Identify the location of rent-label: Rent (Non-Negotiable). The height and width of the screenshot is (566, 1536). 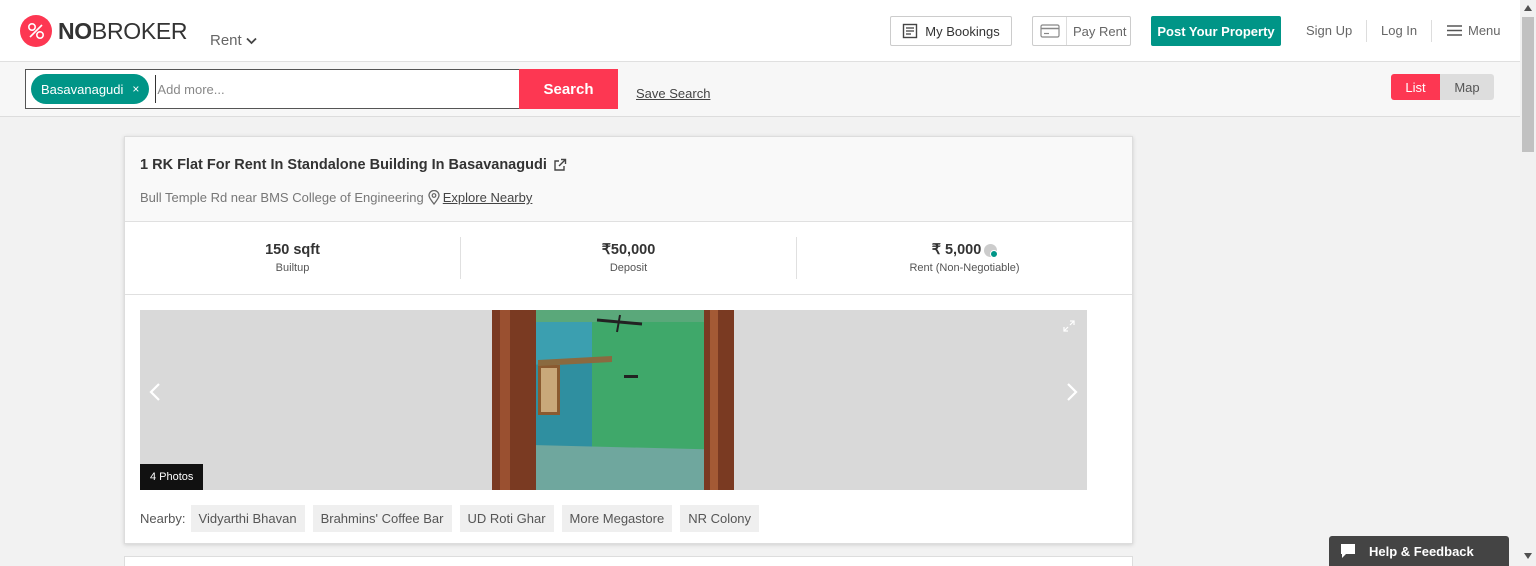
(964, 268).